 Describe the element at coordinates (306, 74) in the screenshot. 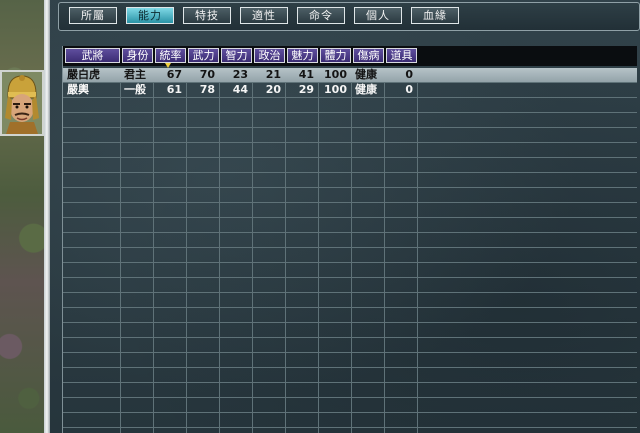

I see `cell-charisma: 41` at that location.